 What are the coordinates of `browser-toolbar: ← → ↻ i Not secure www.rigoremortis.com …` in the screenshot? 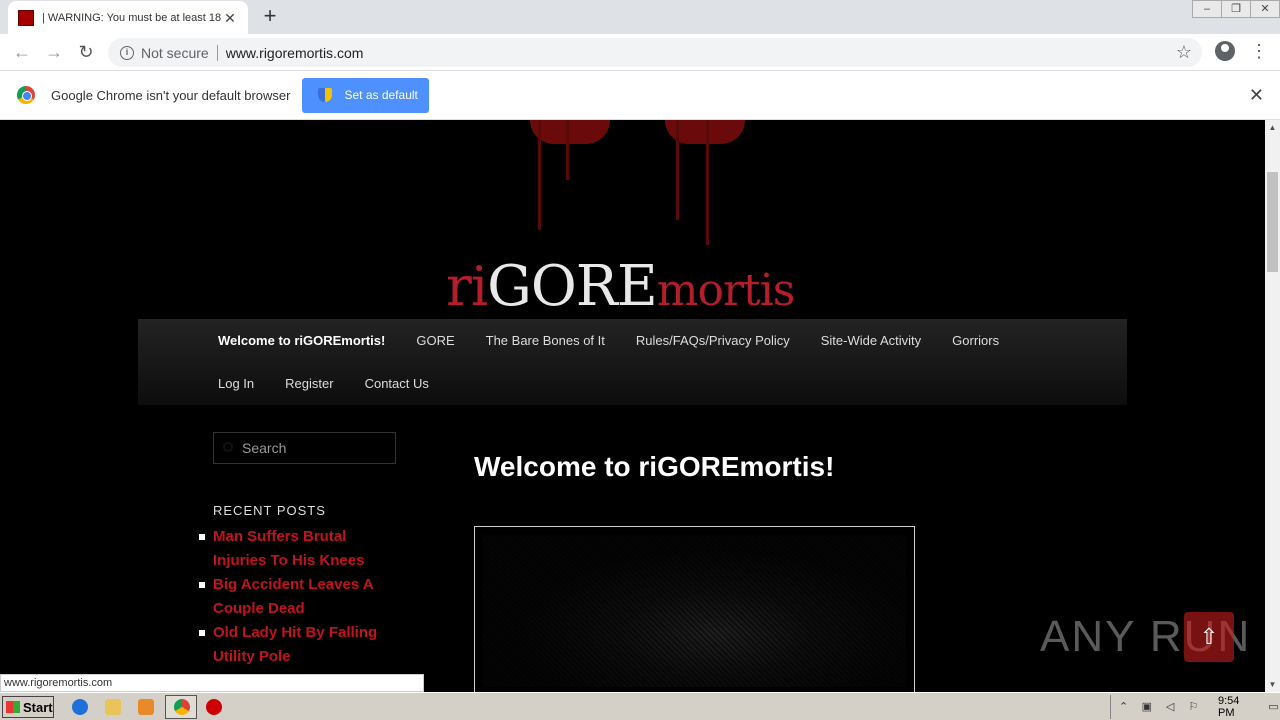 It's located at (640, 52).